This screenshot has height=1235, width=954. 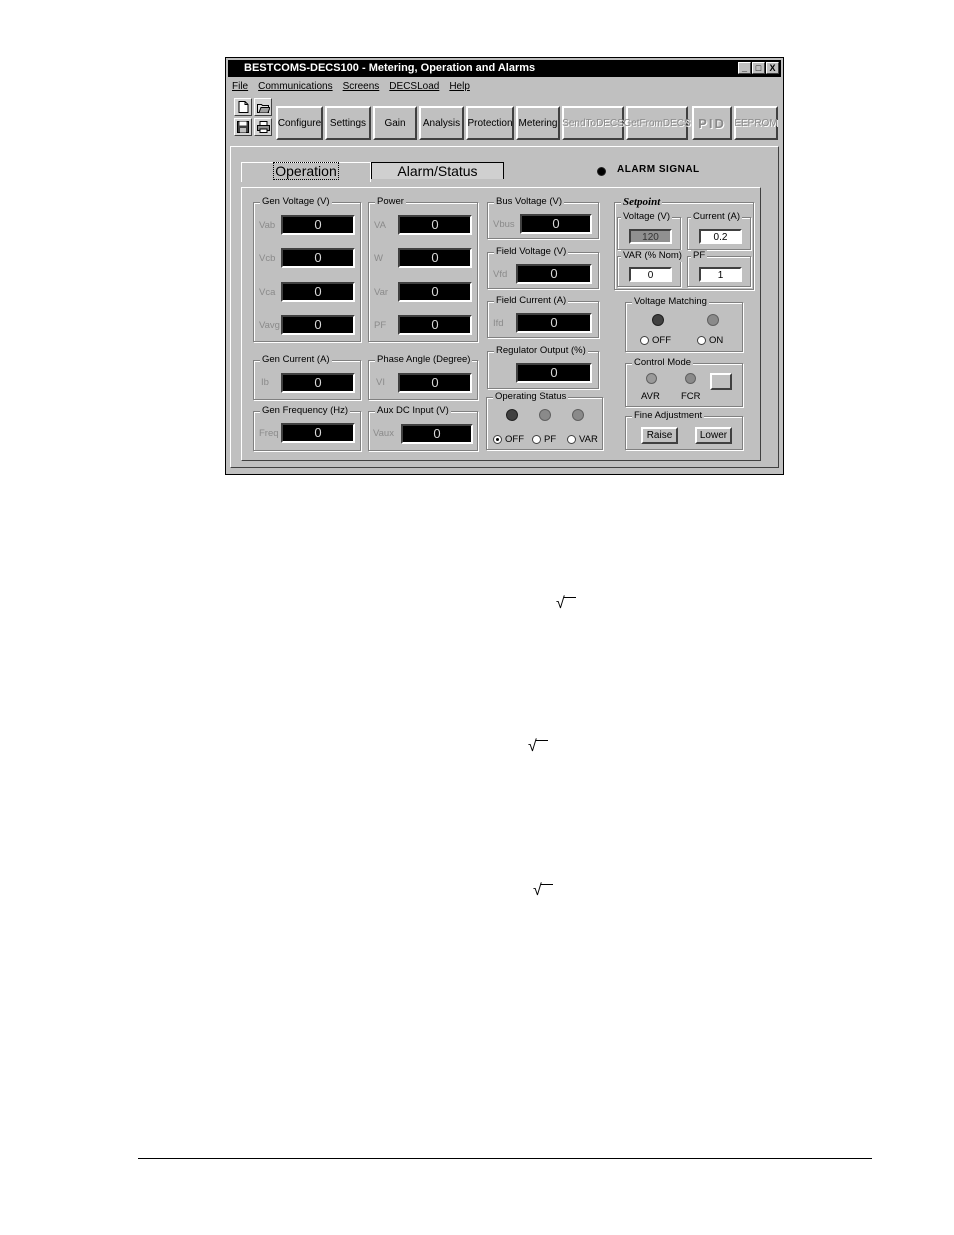 What do you see at coordinates (684, 382) in the screenshot?
I see `control-mode-group: Control Mode AVR FCR` at bounding box center [684, 382].